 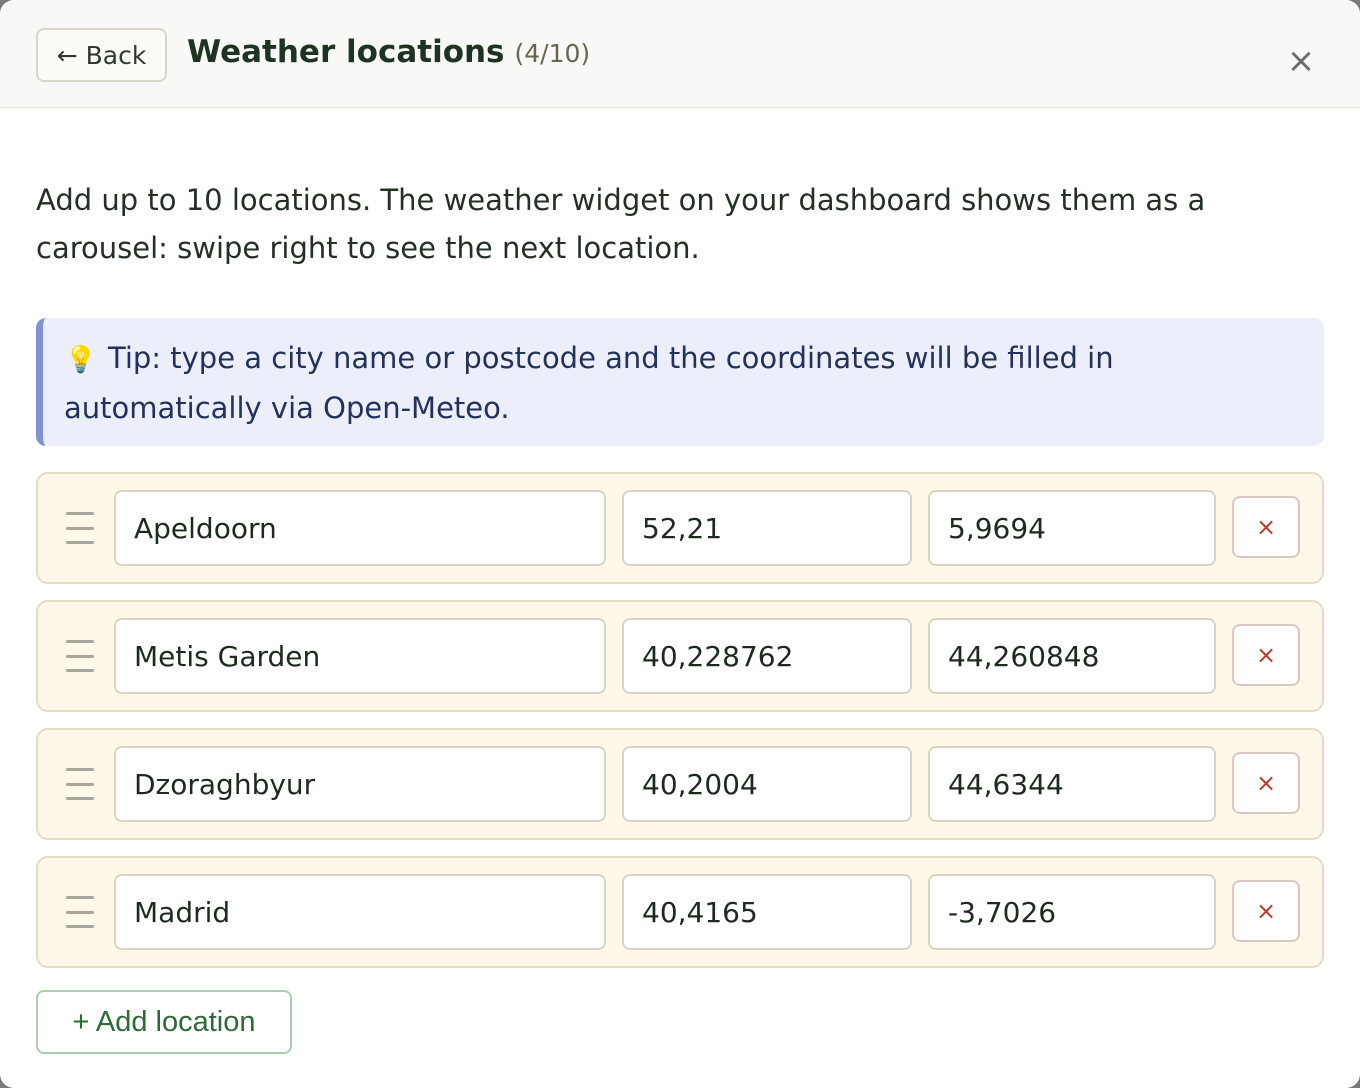 I want to click on location-row: Metis Garden 40,228762 44,260848 ×, so click(x=680, y=656).